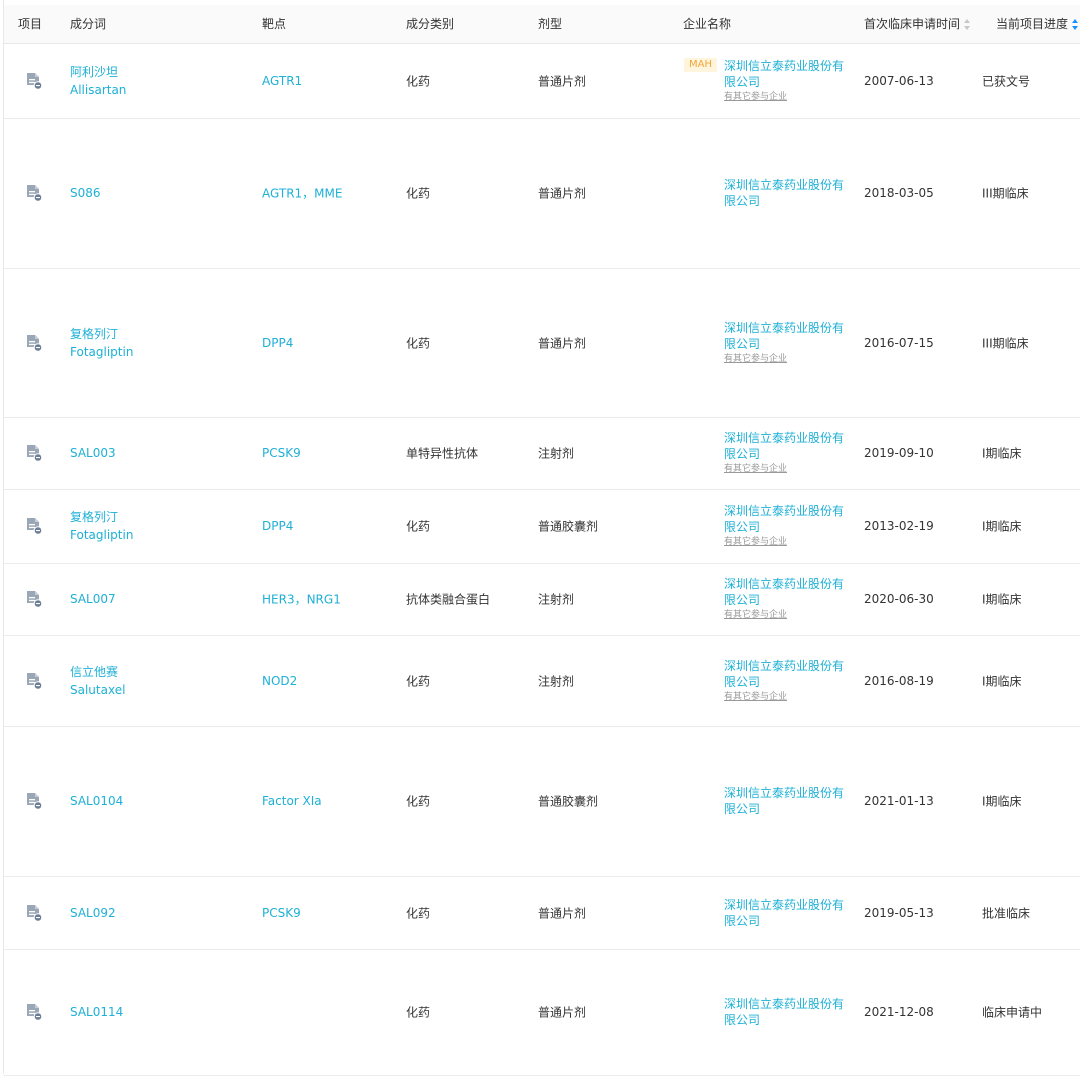 This screenshot has width=1080, height=1076. What do you see at coordinates (93, 913) in the screenshot?
I see `ingredient-link: SAL092` at bounding box center [93, 913].